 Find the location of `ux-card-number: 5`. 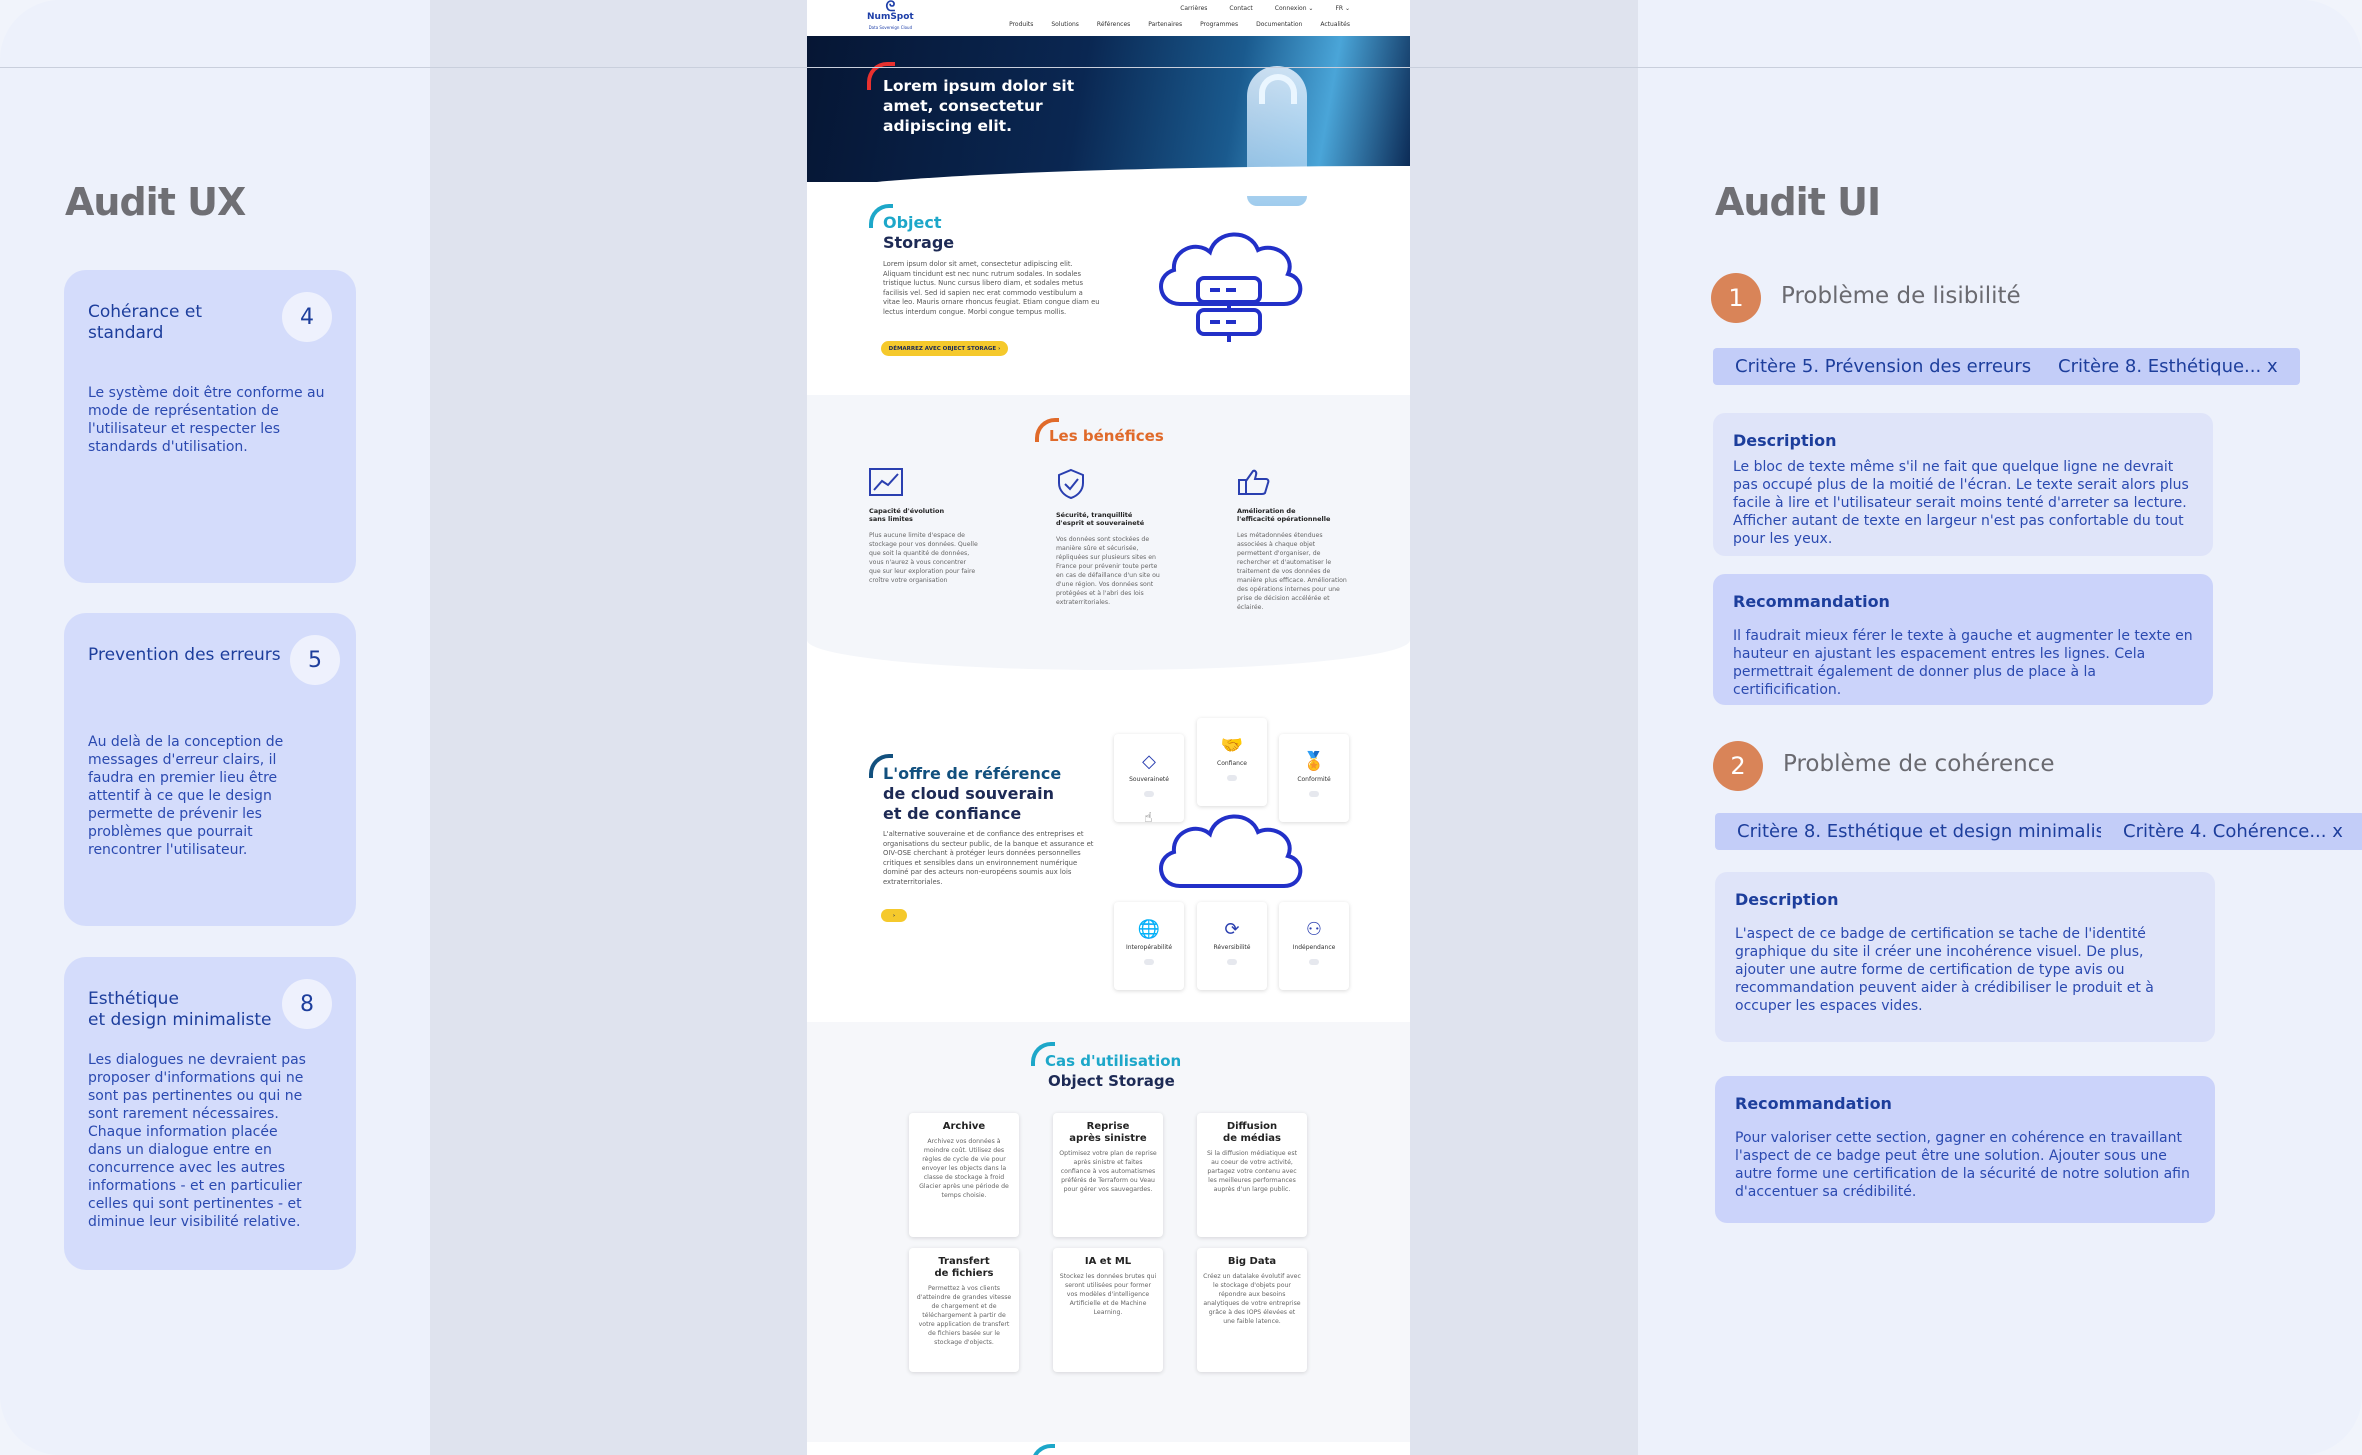

ux-card-number: 5 is located at coordinates (315, 660).